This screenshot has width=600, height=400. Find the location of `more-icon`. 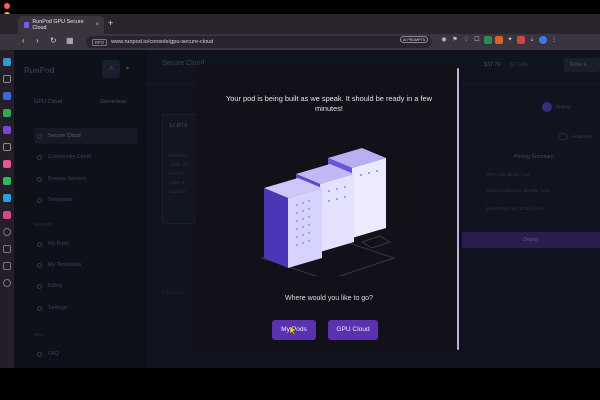

more-icon is located at coordinates (7, 300).